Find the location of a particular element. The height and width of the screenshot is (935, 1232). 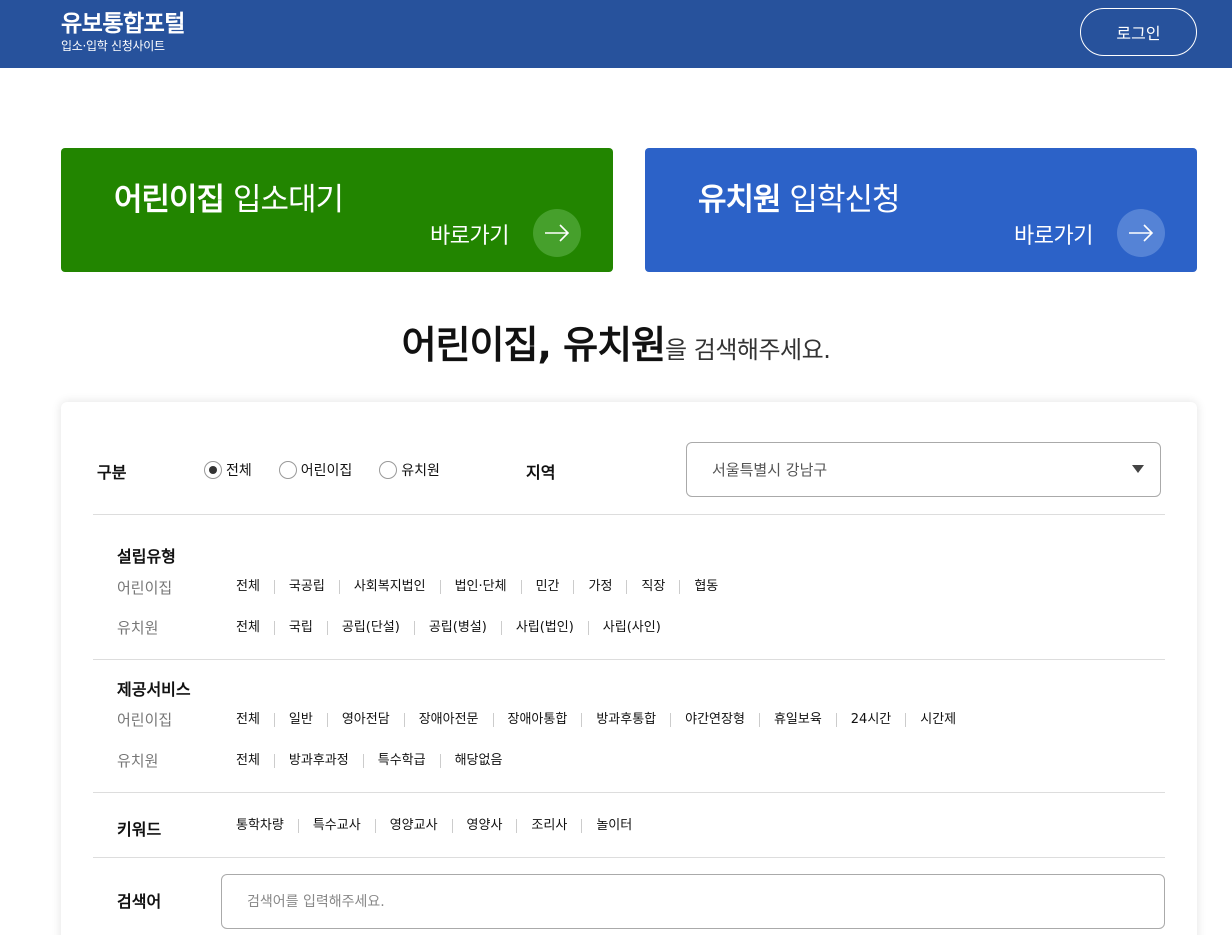

daycare-card-title-bold: 어린이집 is located at coordinates (169, 200).